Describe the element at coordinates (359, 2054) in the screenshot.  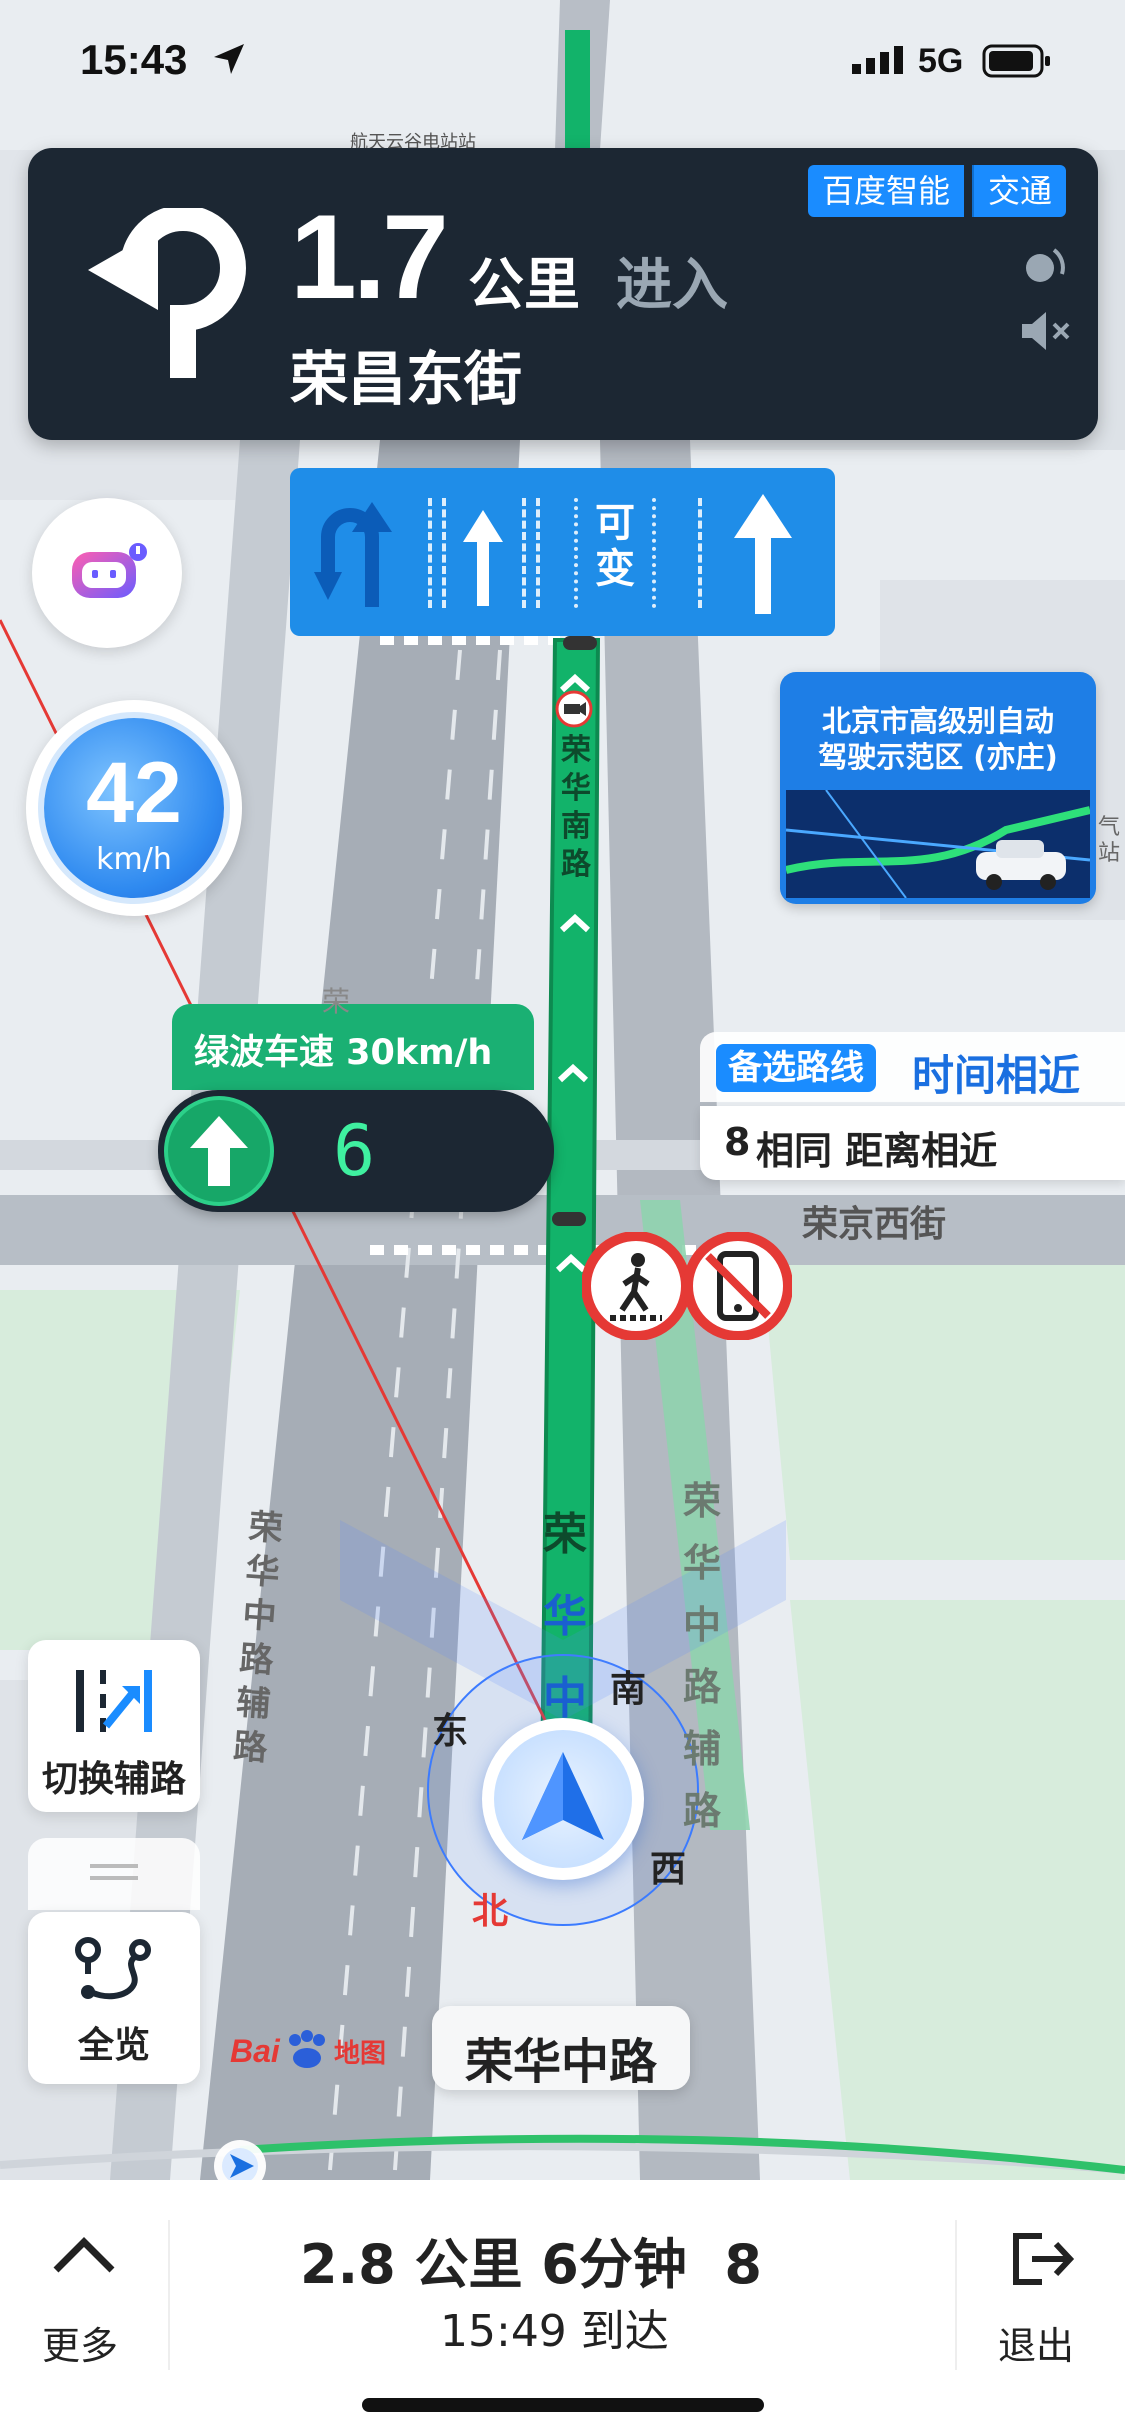
I see `baidu-logo-suffix: 地图` at that location.